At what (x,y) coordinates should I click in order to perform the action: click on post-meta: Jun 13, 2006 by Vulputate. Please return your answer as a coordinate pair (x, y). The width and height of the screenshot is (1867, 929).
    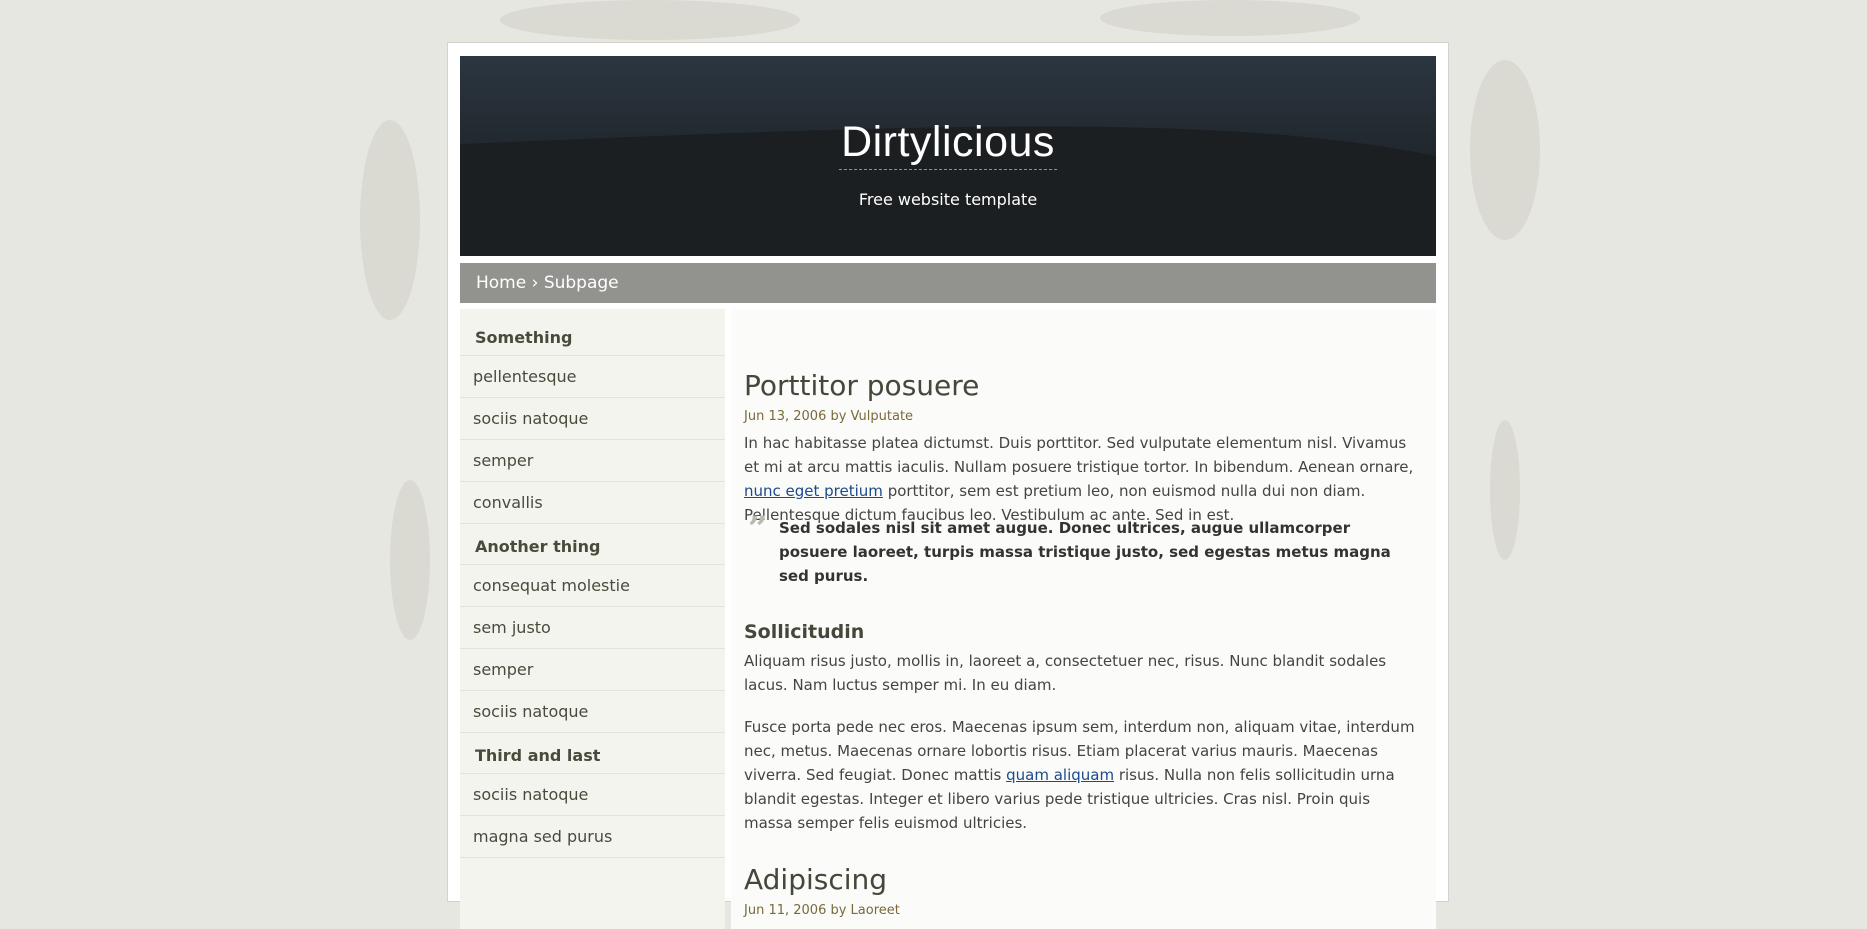
    Looking at the image, I should click on (829, 416).